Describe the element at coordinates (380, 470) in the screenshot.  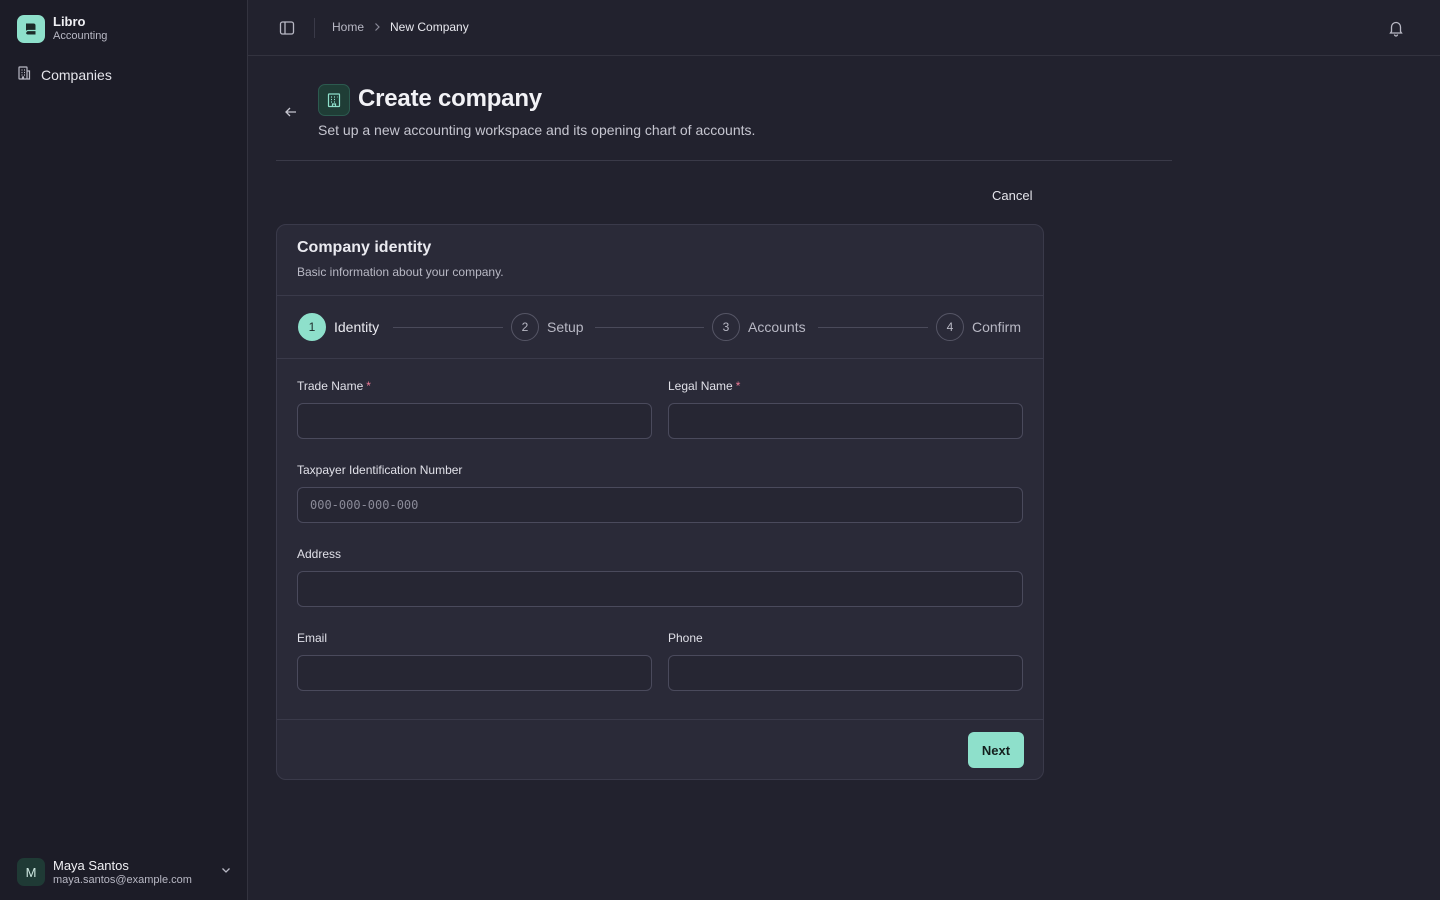
I see `tin-label: Taxpayer Identification Number` at that location.